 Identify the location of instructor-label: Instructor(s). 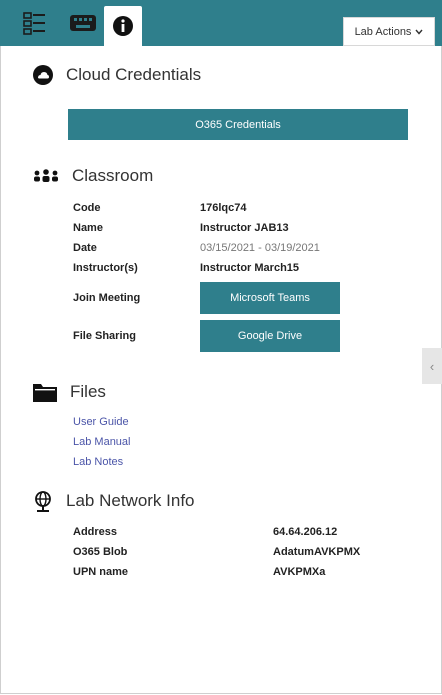
(105, 268).